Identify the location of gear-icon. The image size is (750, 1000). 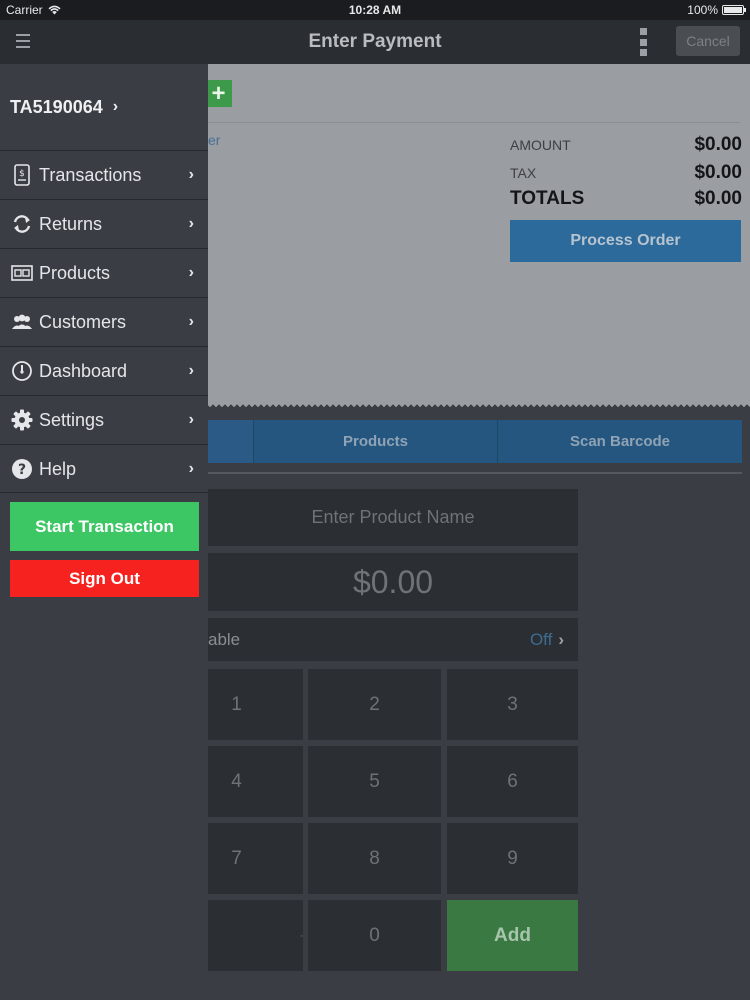
(22, 420).